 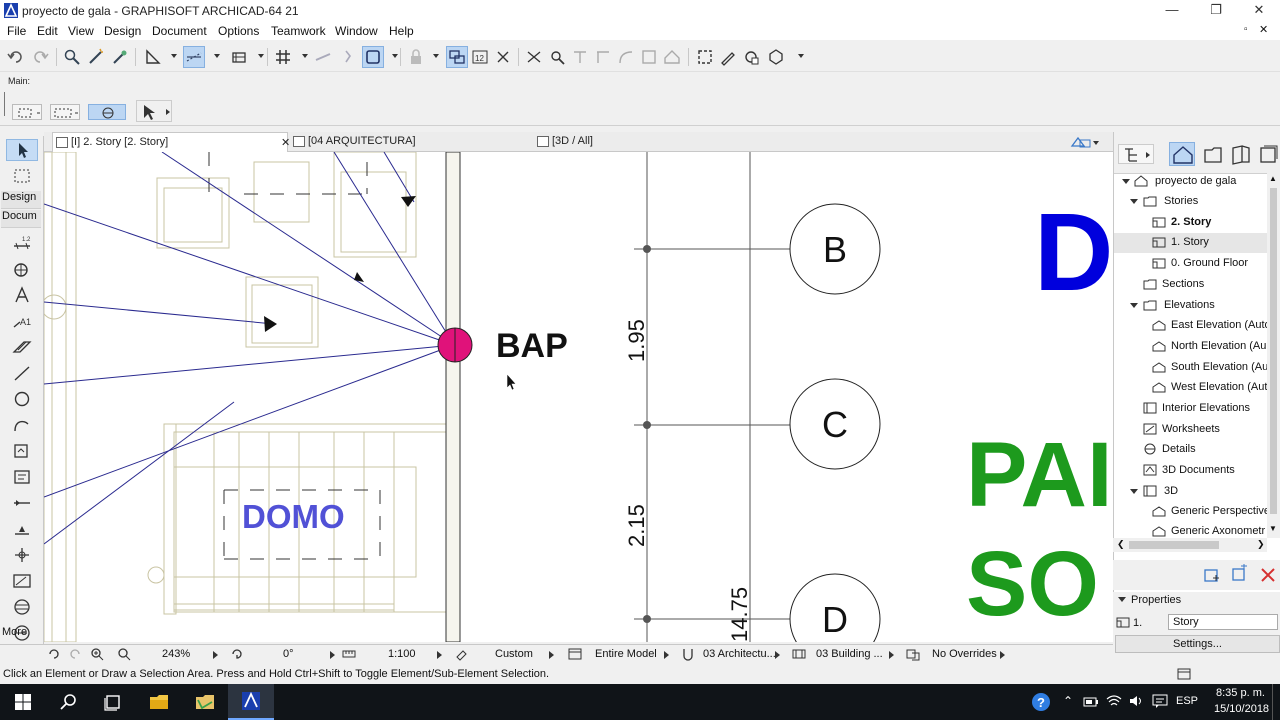 I want to click on more-tools-button: More, so click(x=21, y=635).